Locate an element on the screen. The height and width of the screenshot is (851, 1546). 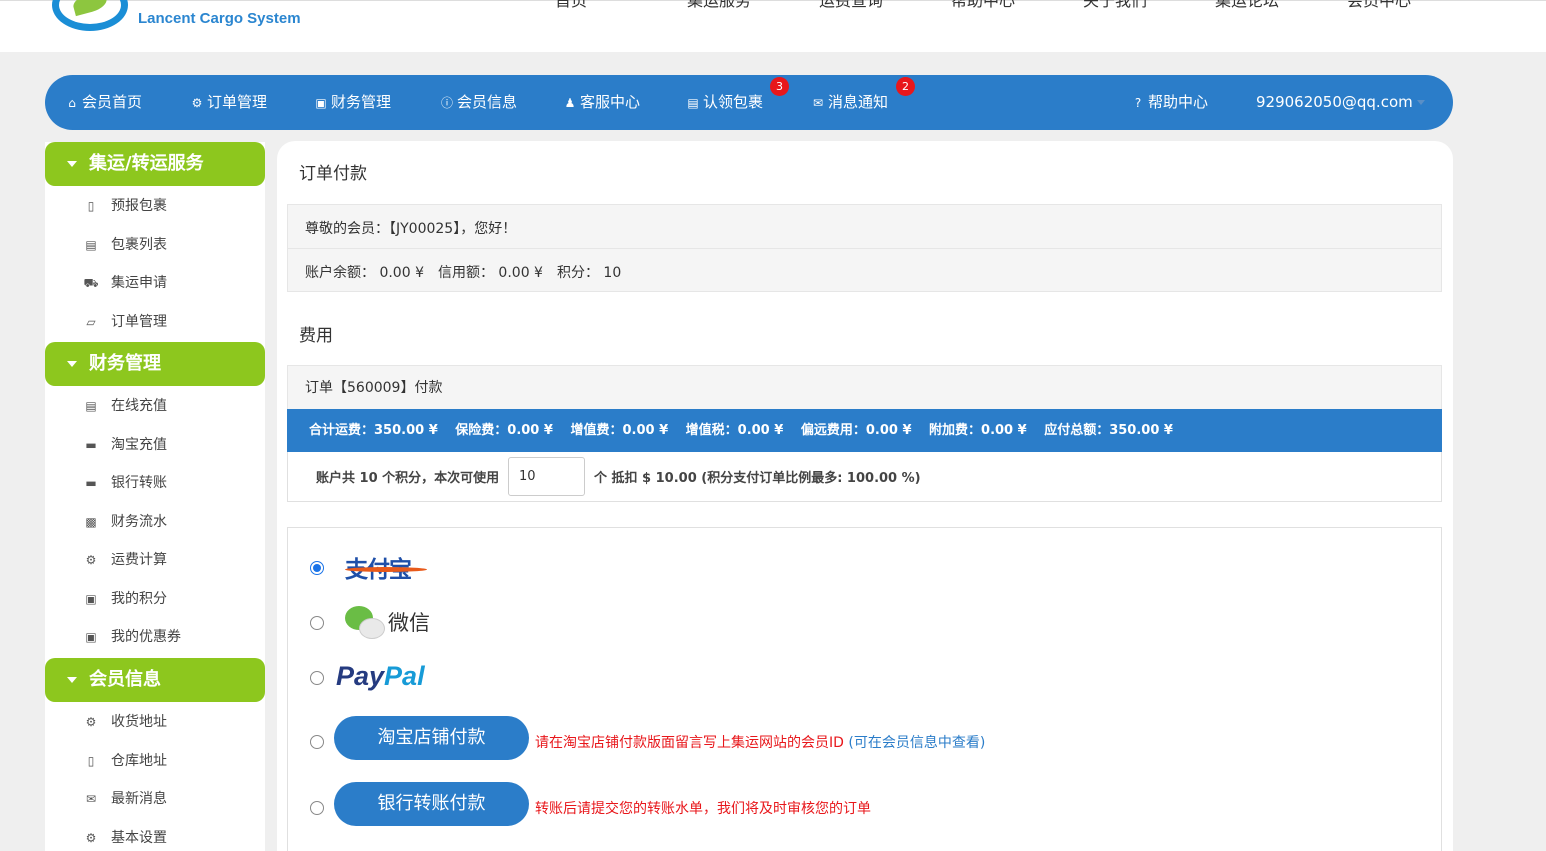
gear-icon: ⚙ is located at coordinates (197, 103).